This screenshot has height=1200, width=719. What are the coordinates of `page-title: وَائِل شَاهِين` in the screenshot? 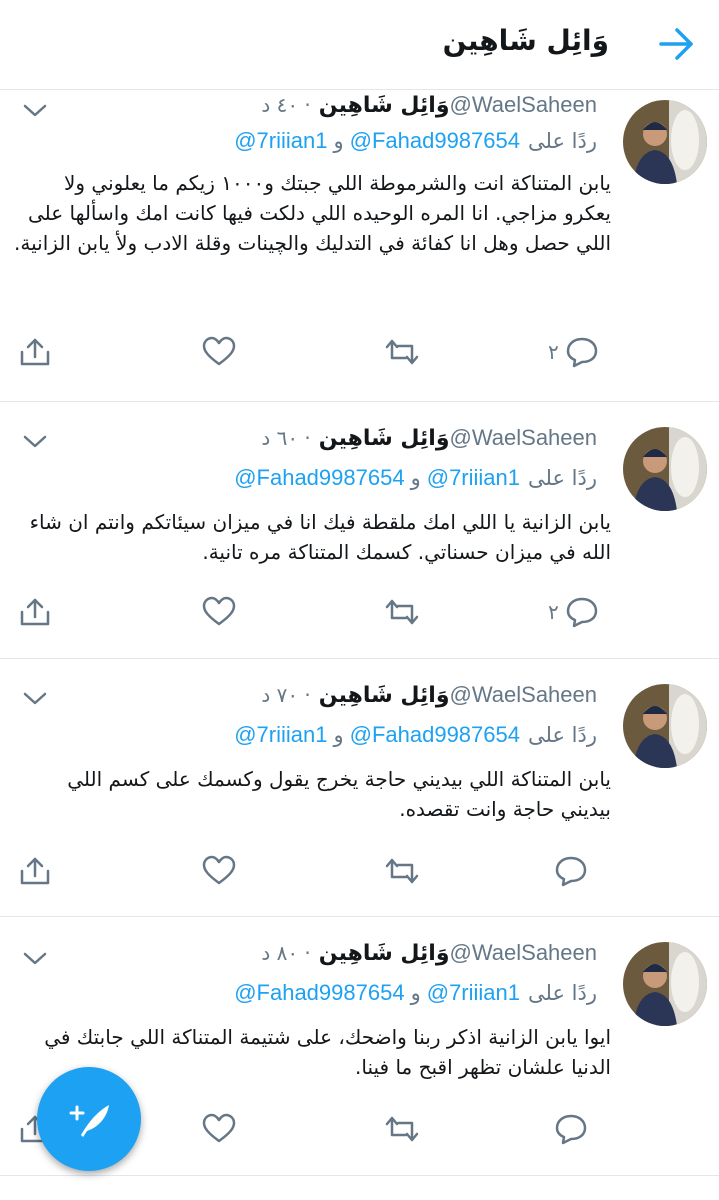 It's located at (525, 40).